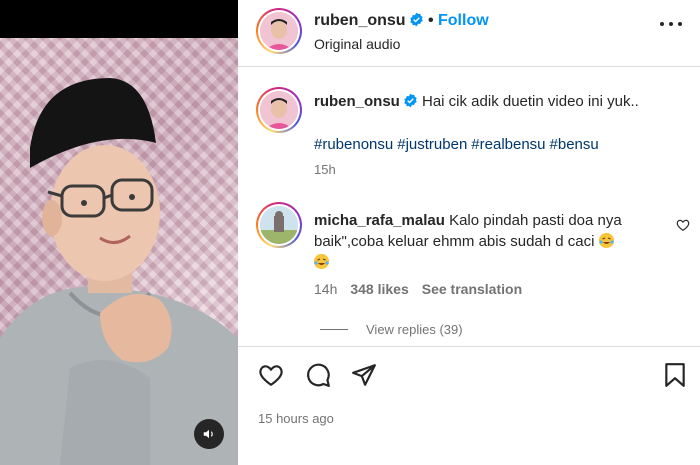  I want to click on replies-line-divider, so click(334, 329).